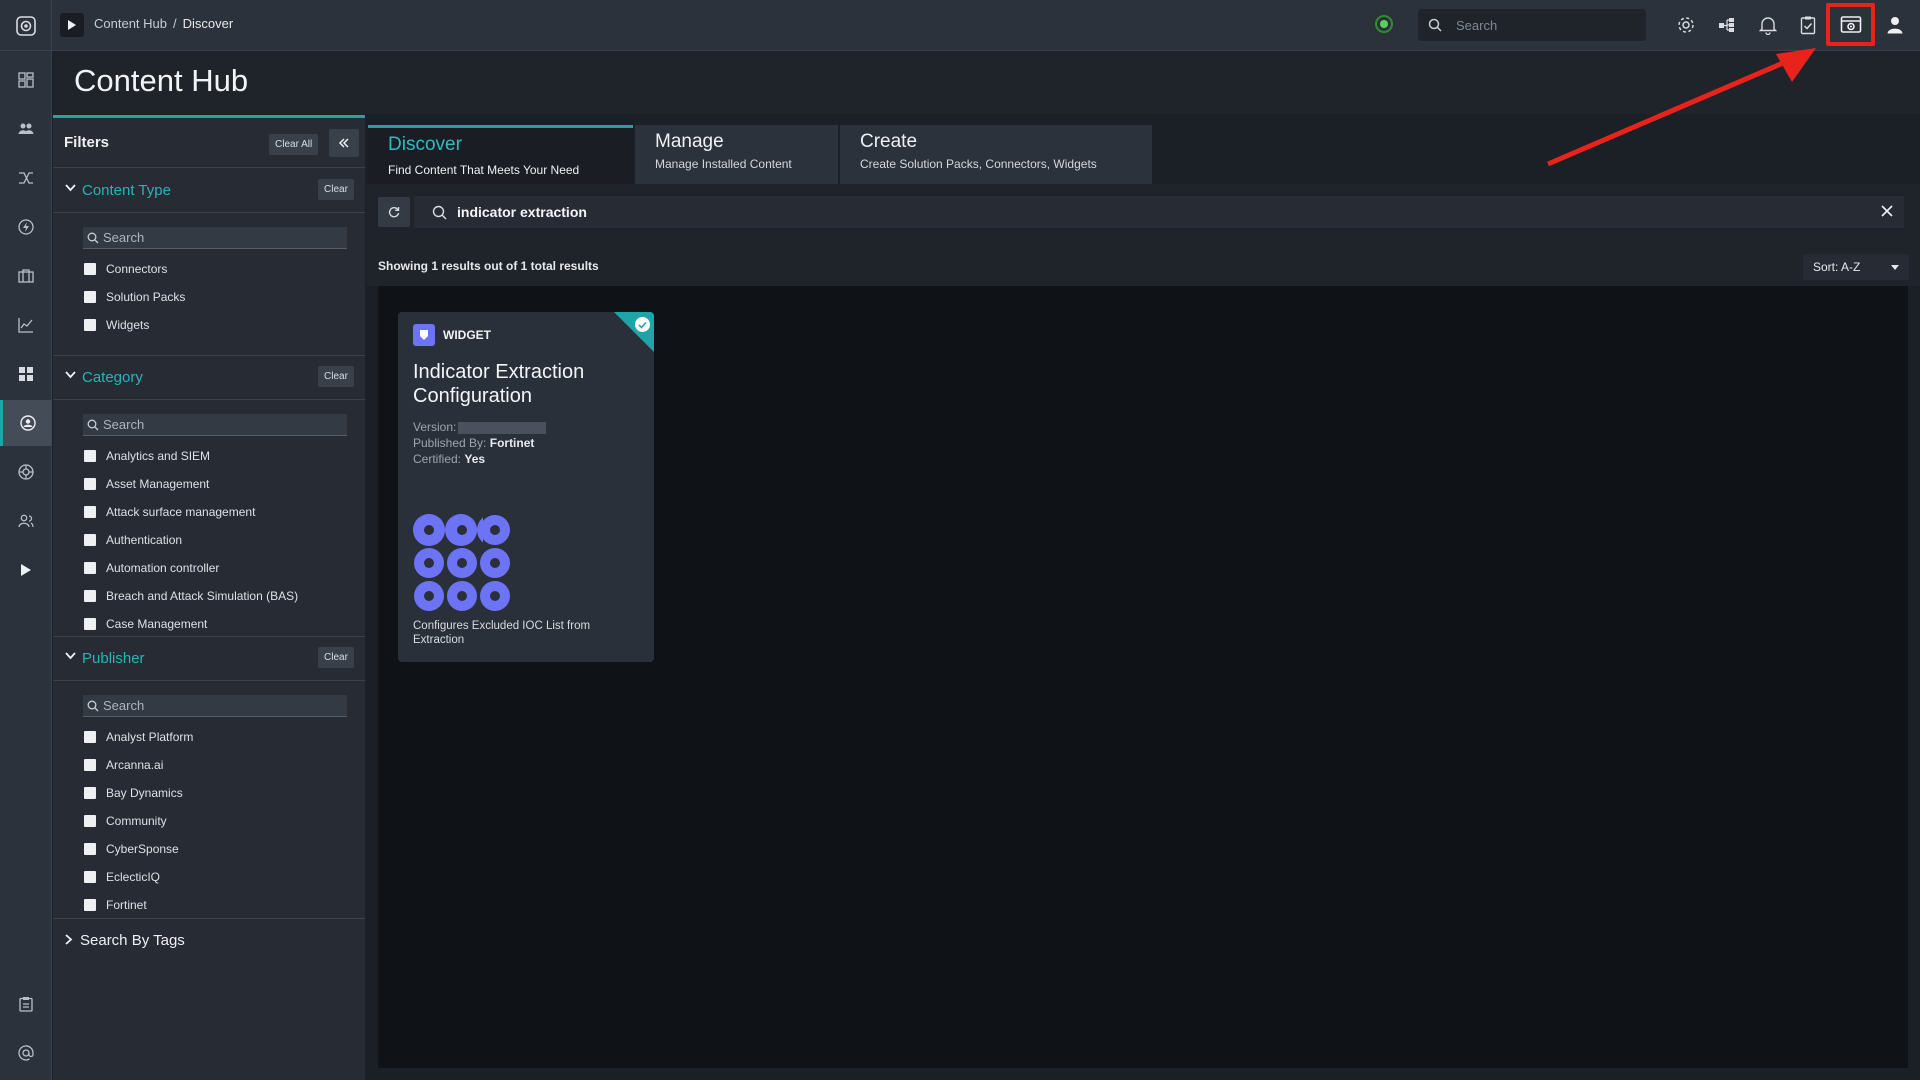 The height and width of the screenshot is (1080, 1920). I want to click on filter-option: Attack surface management, so click(169, 512).